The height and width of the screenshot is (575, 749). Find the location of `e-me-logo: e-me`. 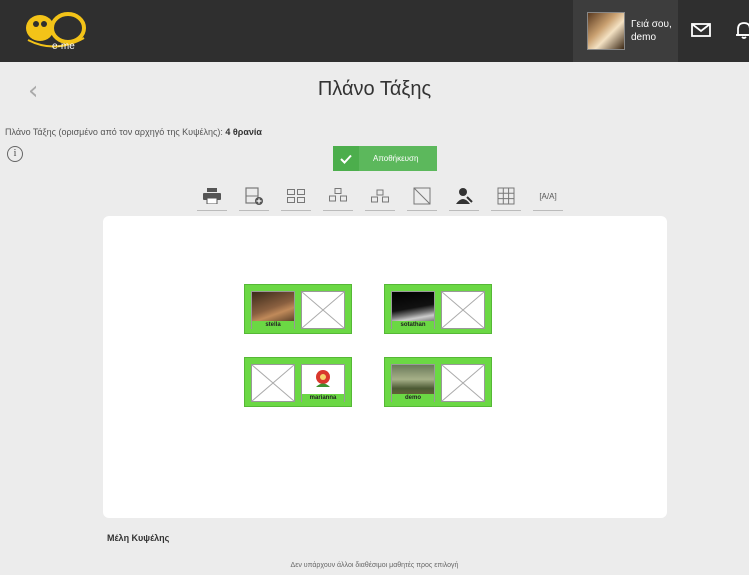

e-me-logo: e-me is located at coordinates (55, 31).